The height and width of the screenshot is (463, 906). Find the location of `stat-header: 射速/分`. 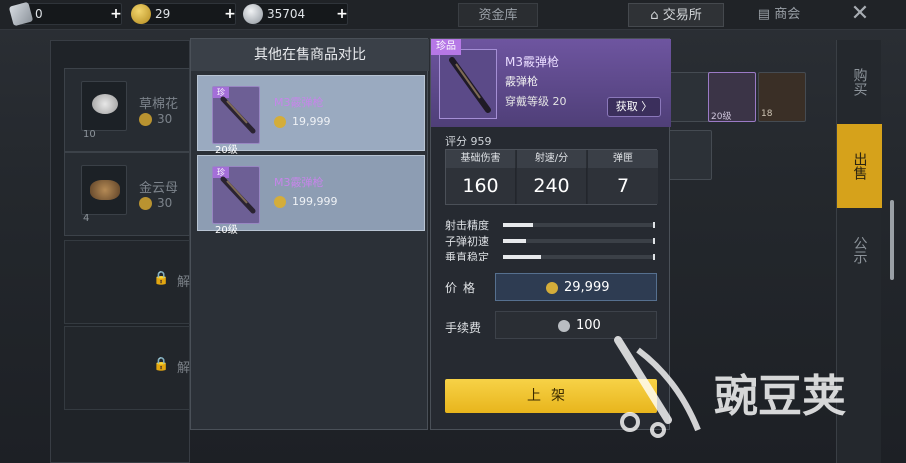

stat-header: 射速/分 is located at coordinates (552, 159).